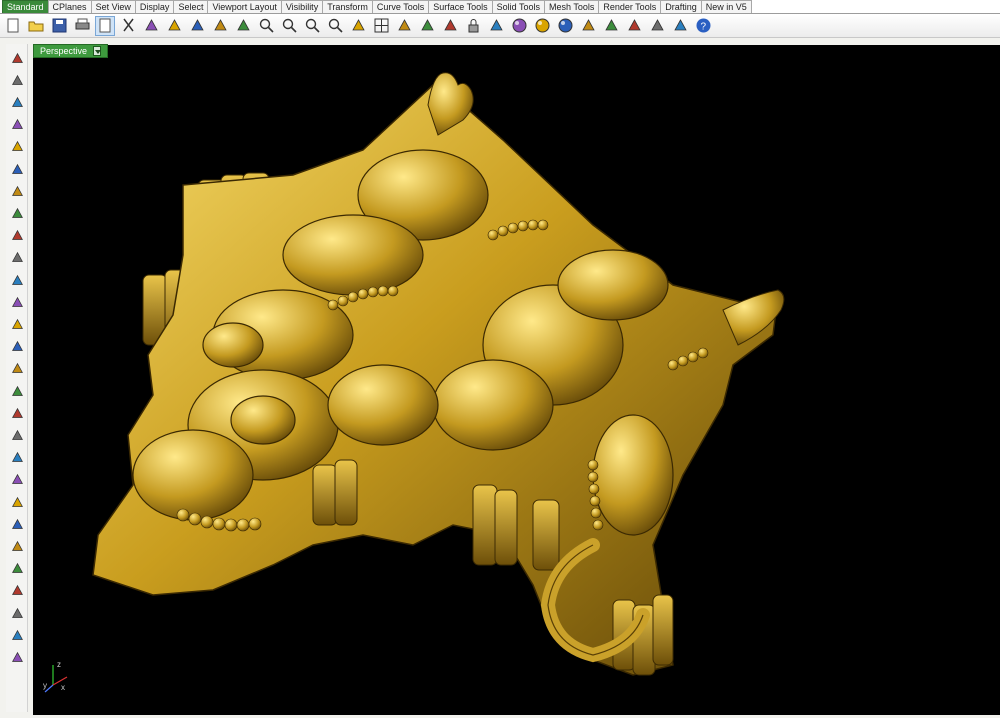 Image resolution: width=1000 pixels, height=718 pixels. Describe the element at coordinates (17, 280) in the screenshot. I see `surface-icon` at that location.